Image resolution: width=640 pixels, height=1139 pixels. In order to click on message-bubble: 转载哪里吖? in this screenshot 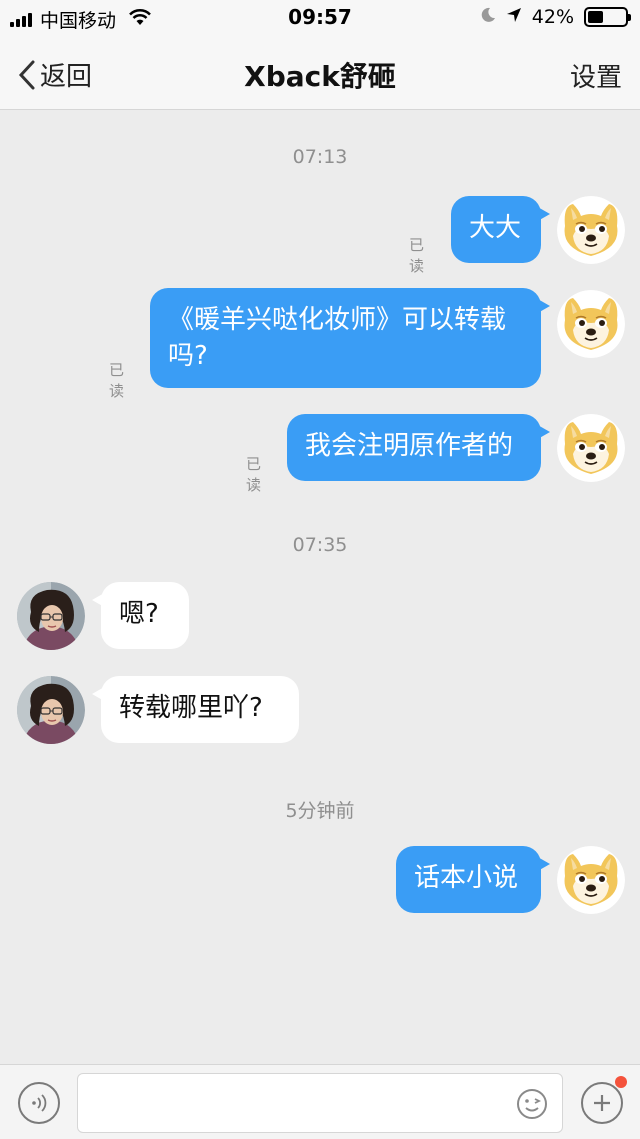, I will do `click(195, 709)`.